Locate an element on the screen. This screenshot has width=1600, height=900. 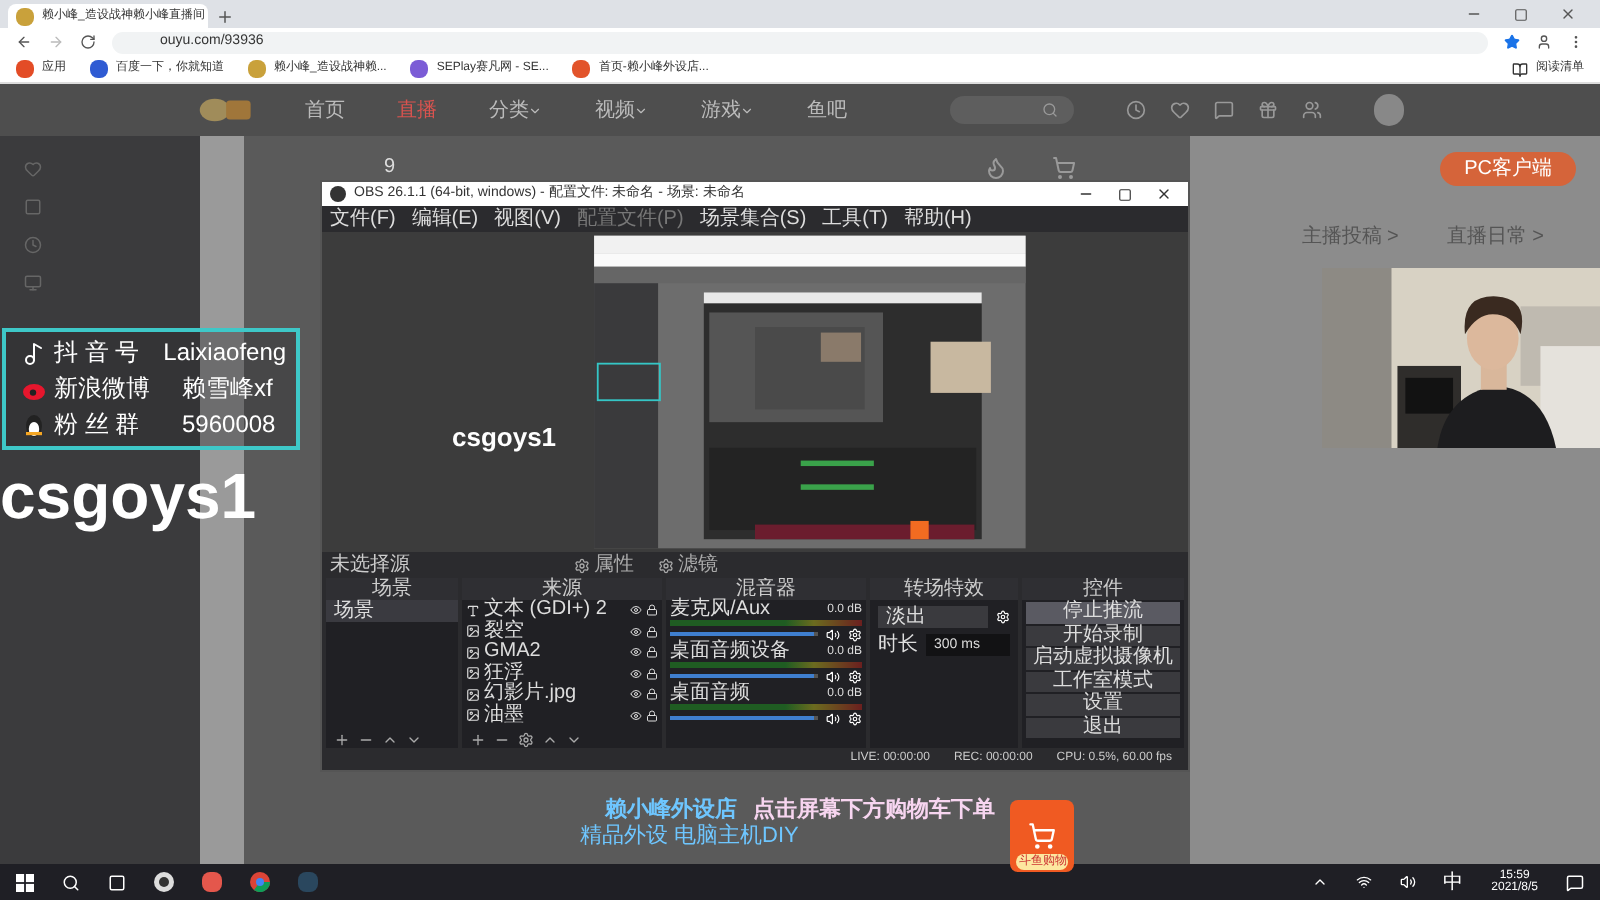
channel-name: 桌面音频设备 is located at coordinates (730, 652).